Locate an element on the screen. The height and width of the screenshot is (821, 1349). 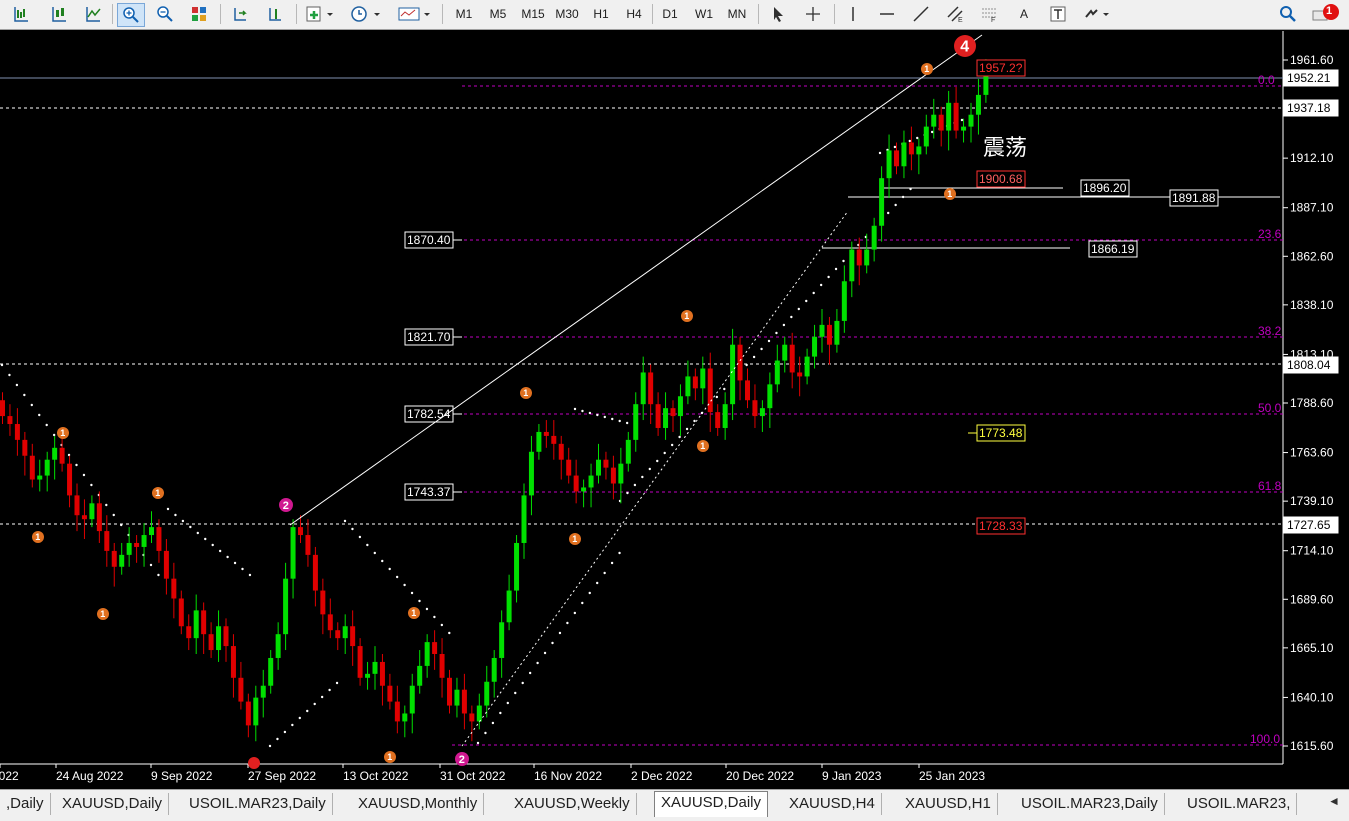
zoom-in-icon is located at coordinates (131, 15).